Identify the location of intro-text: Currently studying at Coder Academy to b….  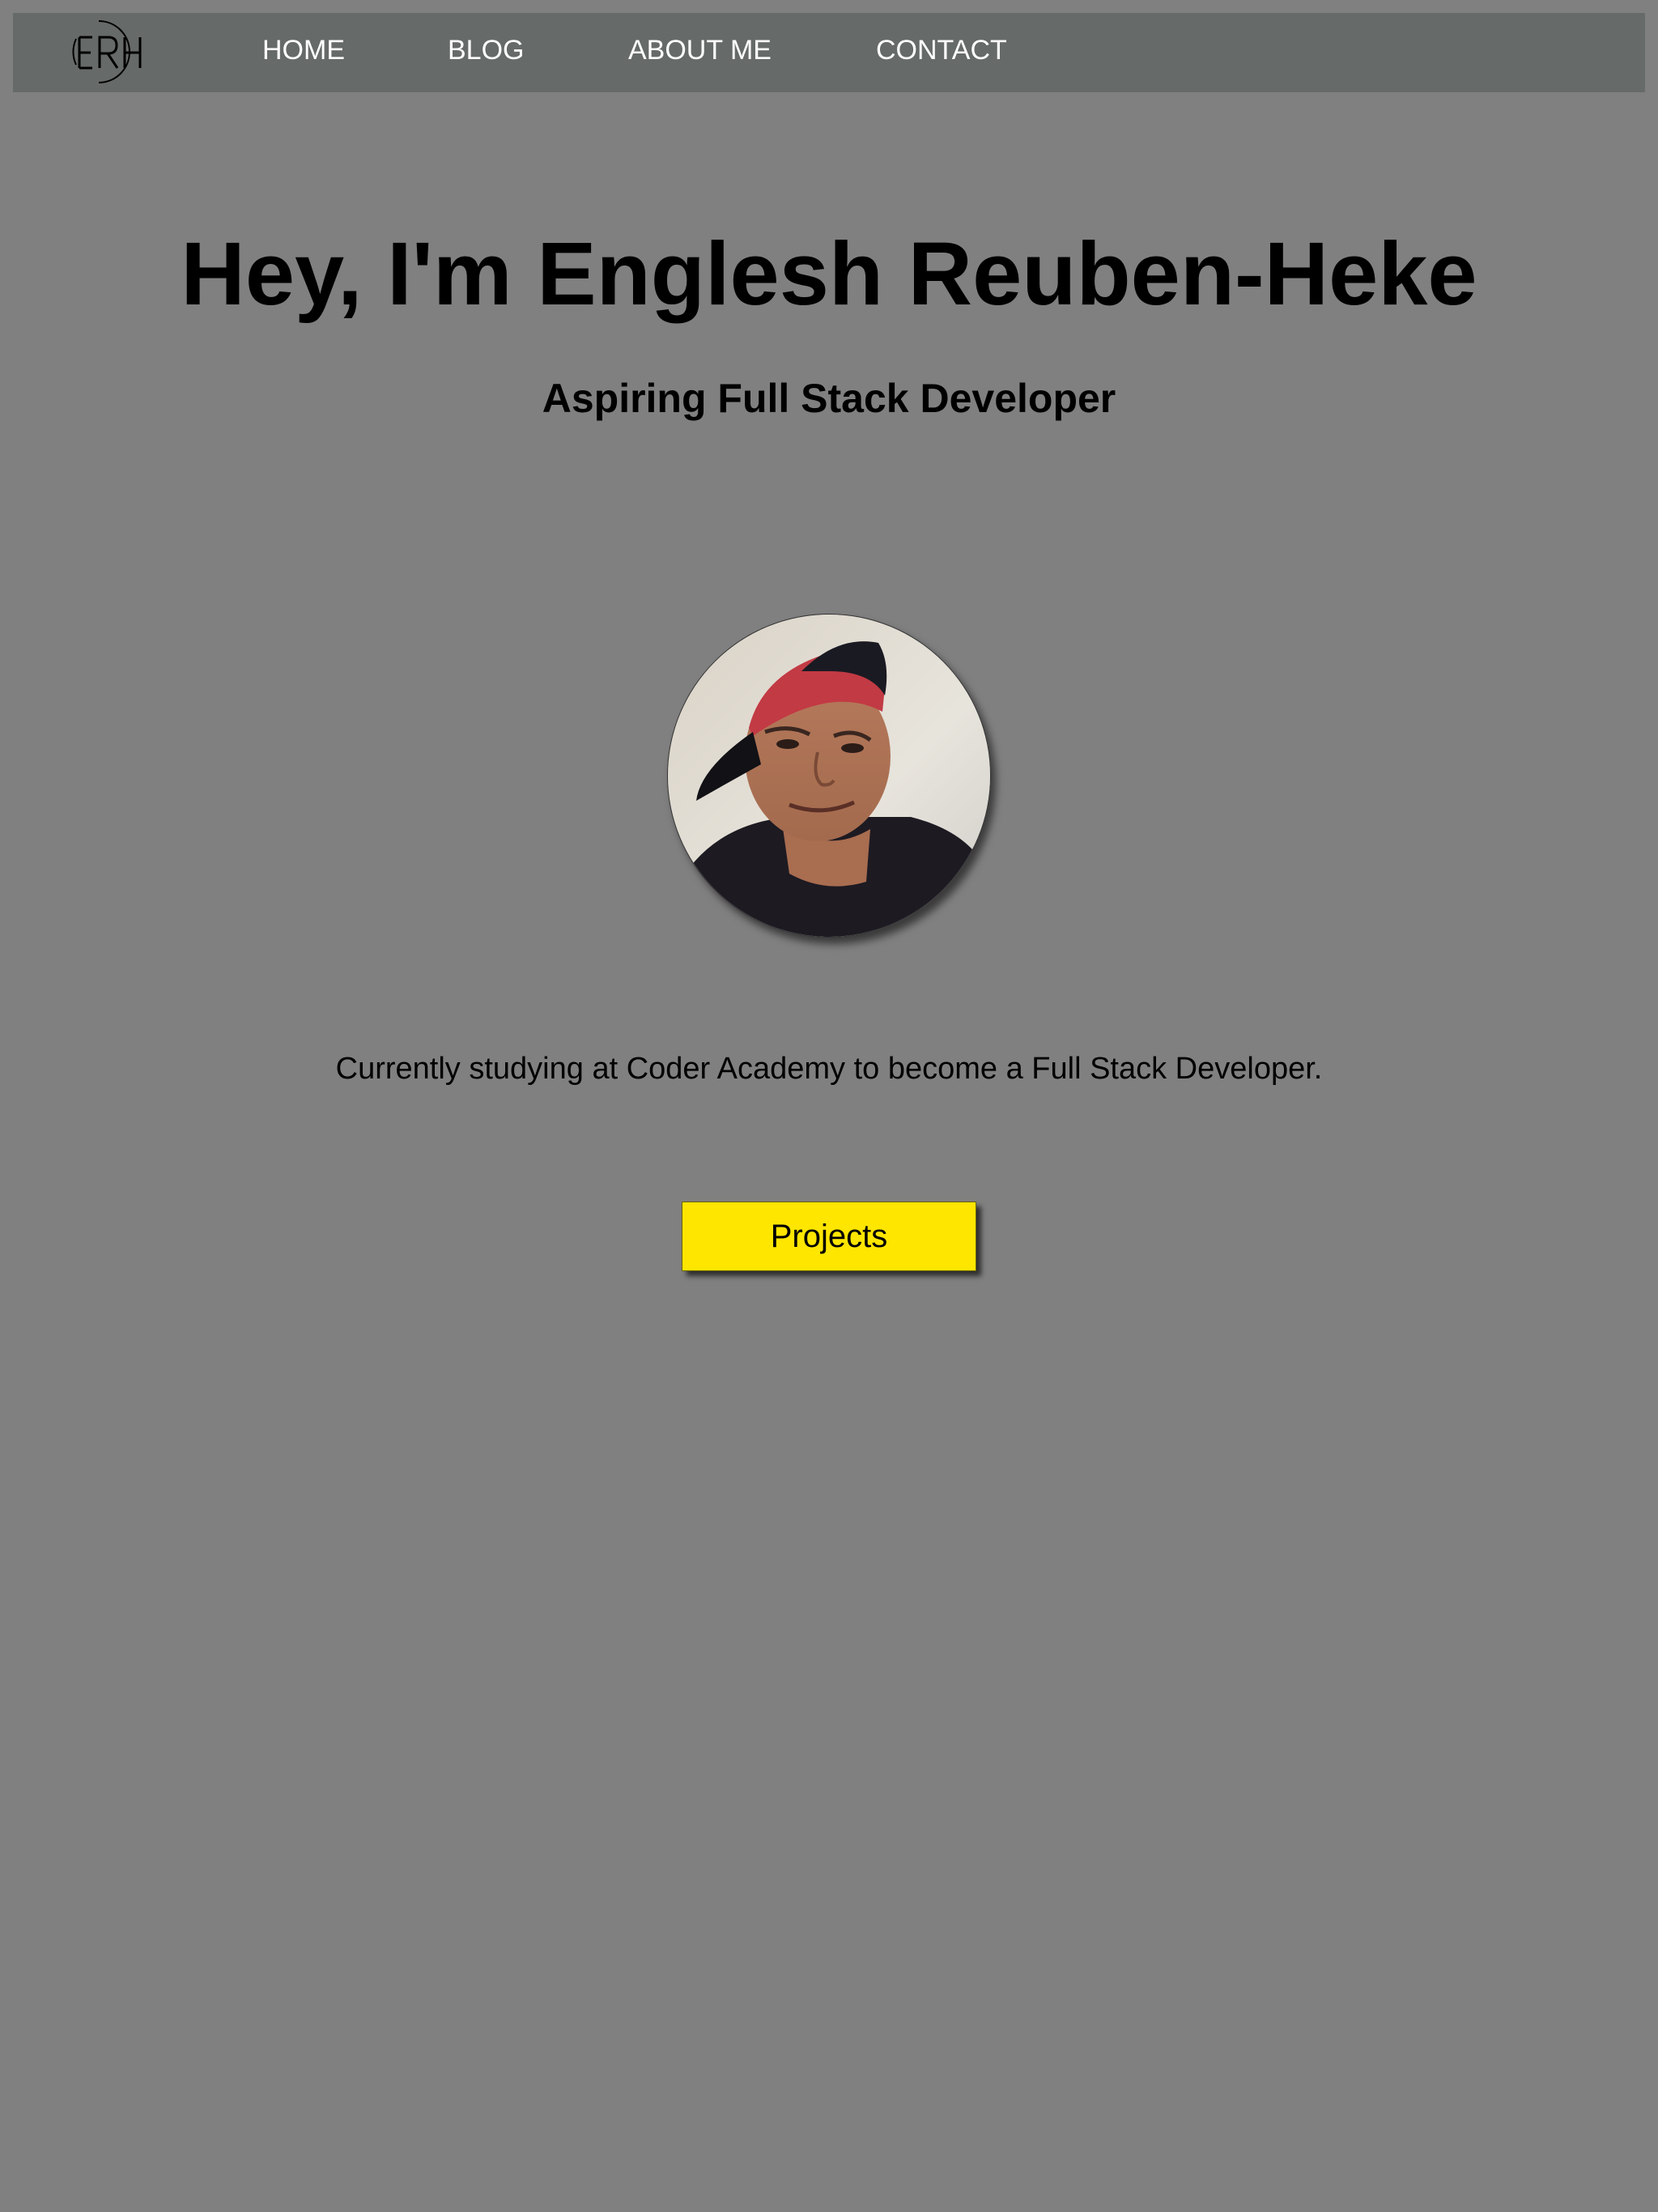
(829, 1069).